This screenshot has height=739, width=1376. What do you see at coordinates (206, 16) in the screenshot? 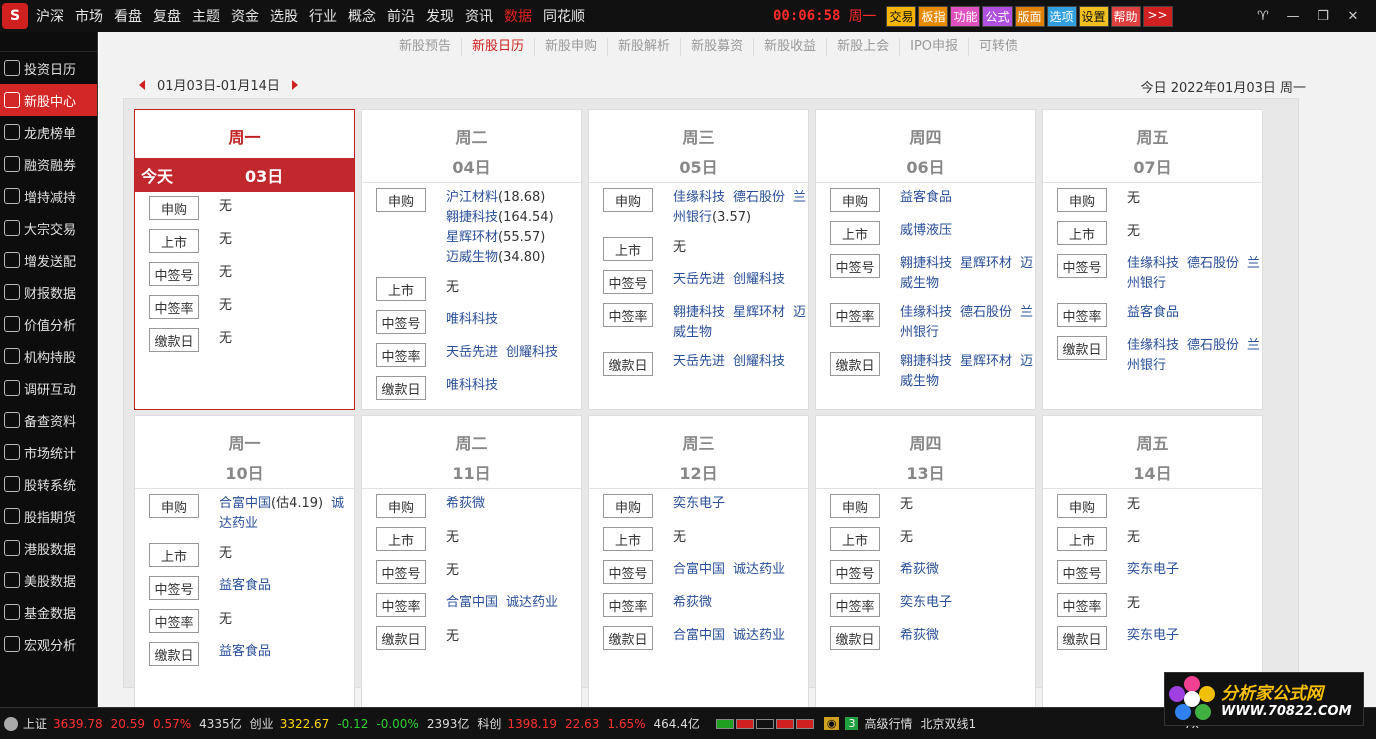
I see `menu-item-4: 主题` at bounding box center [206, 16].